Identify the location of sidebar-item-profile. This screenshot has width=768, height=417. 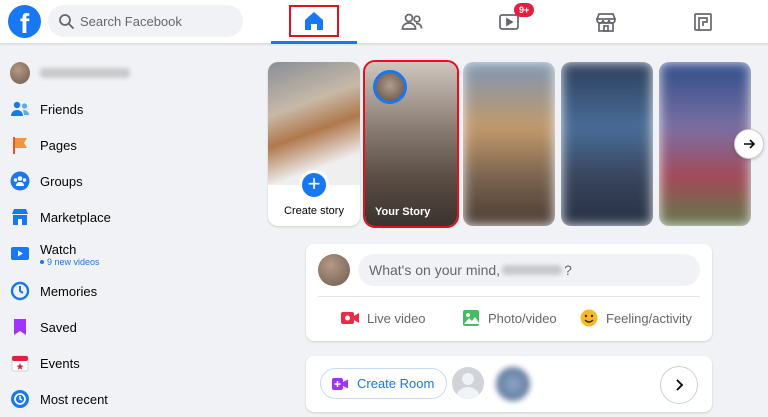
(125, 73).